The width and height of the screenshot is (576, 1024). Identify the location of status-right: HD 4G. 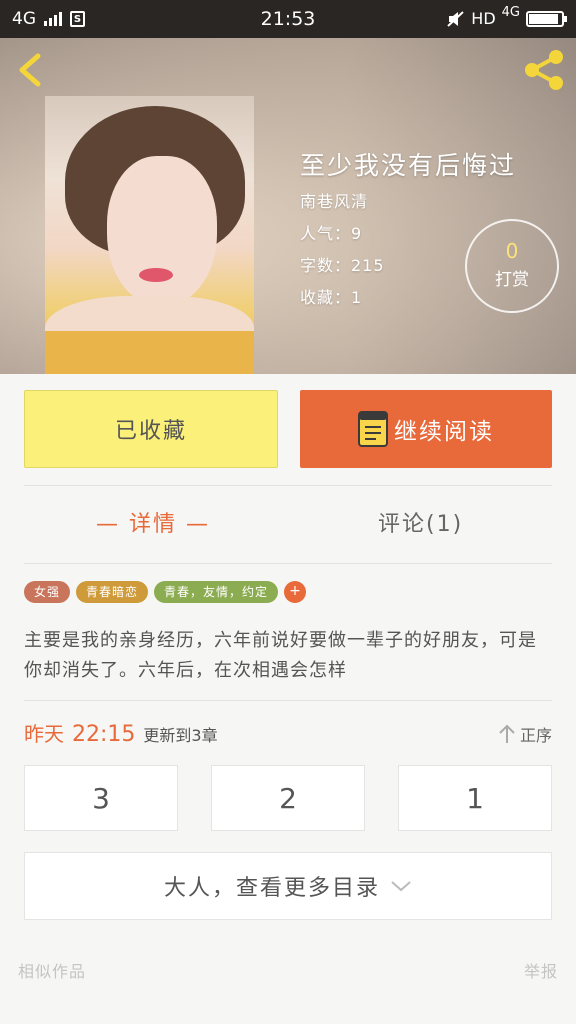
(507, 16).